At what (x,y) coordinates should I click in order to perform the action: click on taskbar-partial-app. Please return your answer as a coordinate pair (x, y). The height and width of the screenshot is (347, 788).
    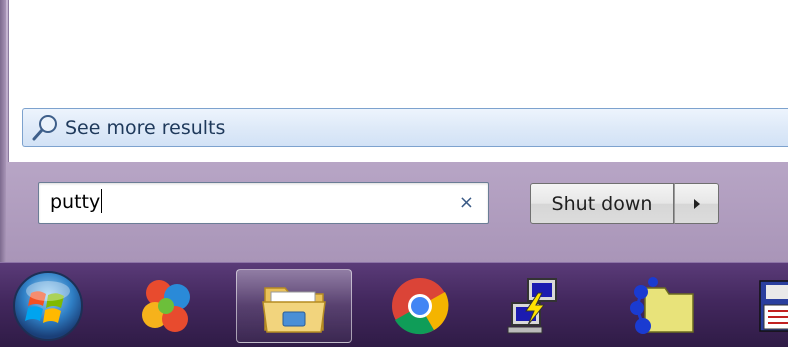
    Looking at the image, I should click on (769, 306).